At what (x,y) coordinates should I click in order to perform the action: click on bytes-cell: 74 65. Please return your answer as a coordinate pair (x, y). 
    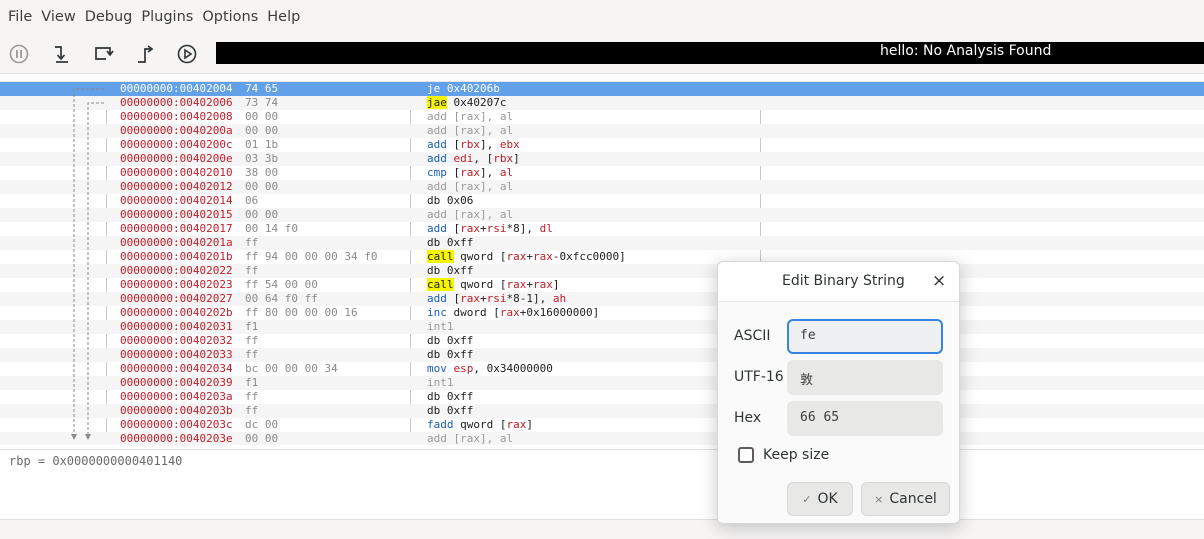
    Looking at the image, I should click on (262, 88).